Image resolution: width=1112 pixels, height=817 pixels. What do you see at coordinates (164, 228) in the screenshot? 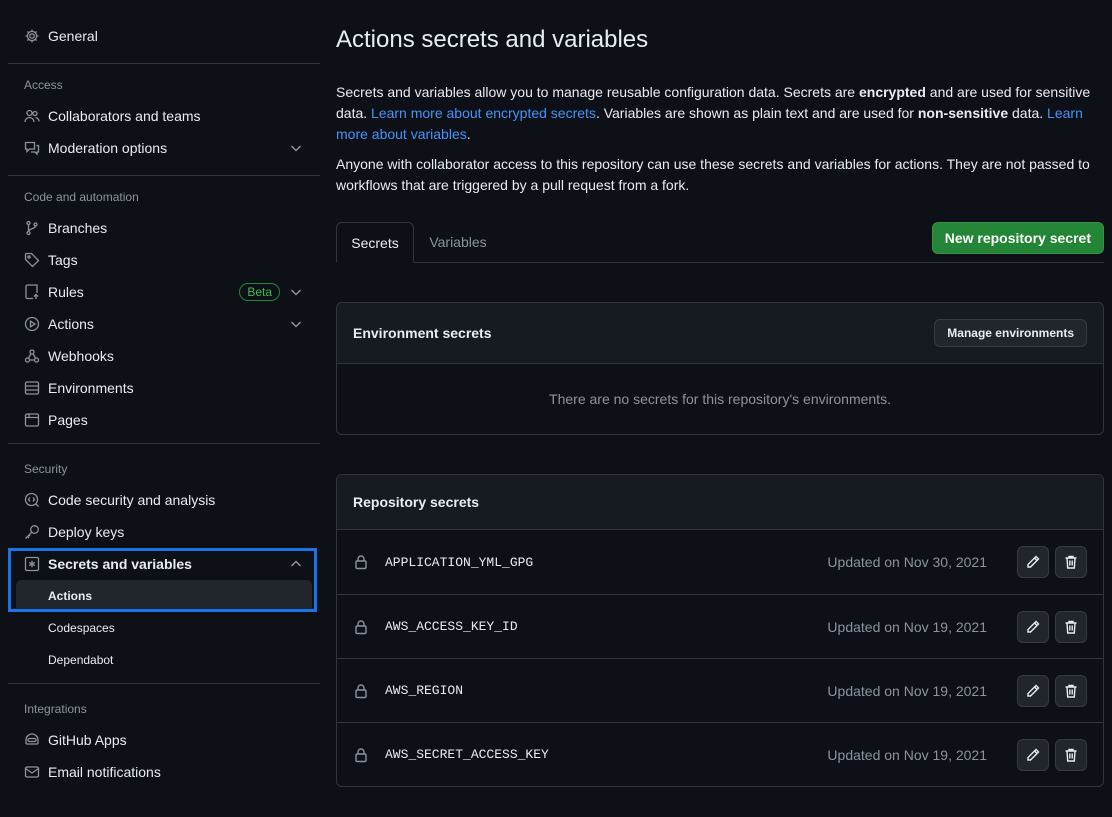
I see `sidebar-item-branches: Branches` at bounding box center [164, 228].